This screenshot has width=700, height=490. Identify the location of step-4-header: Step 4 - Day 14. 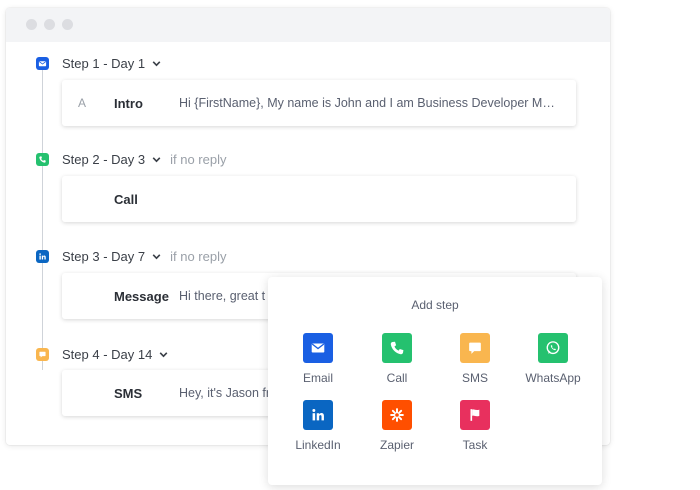
(102, 354).